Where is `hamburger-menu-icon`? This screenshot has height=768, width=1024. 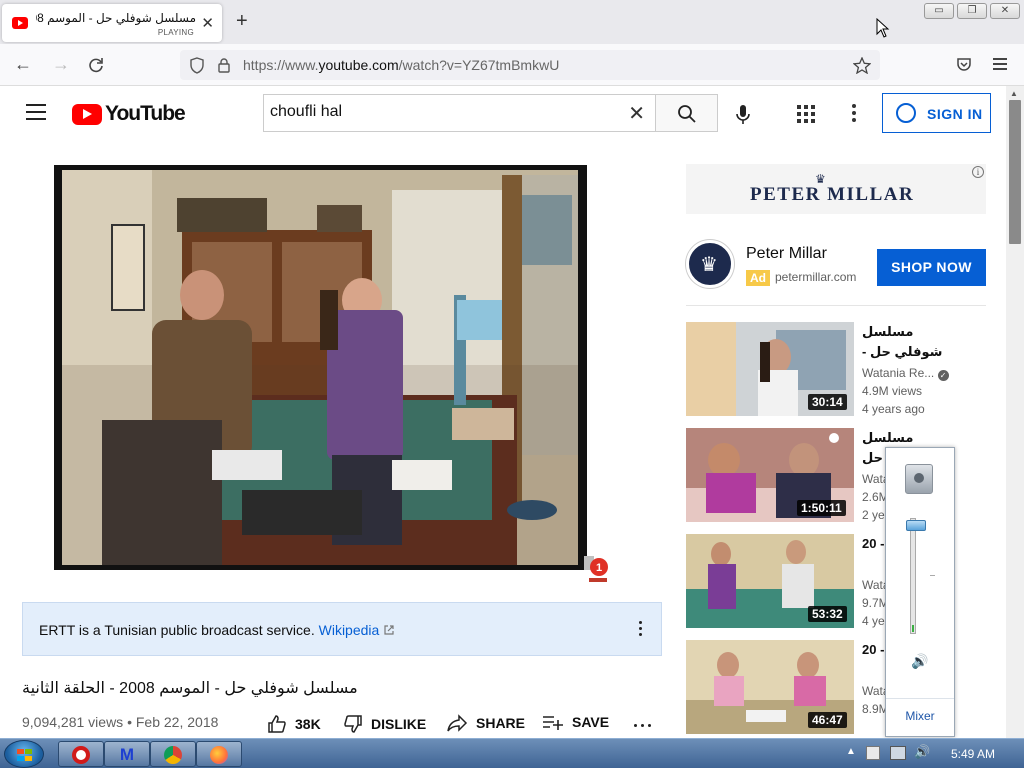
hamburger-menu-icon is located at coordinates (36, 112).